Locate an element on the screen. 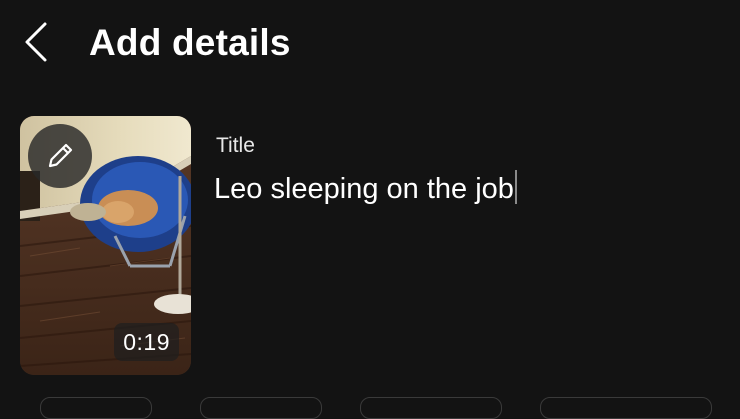  chevron-left-icon is located at coordinates (36, 42).